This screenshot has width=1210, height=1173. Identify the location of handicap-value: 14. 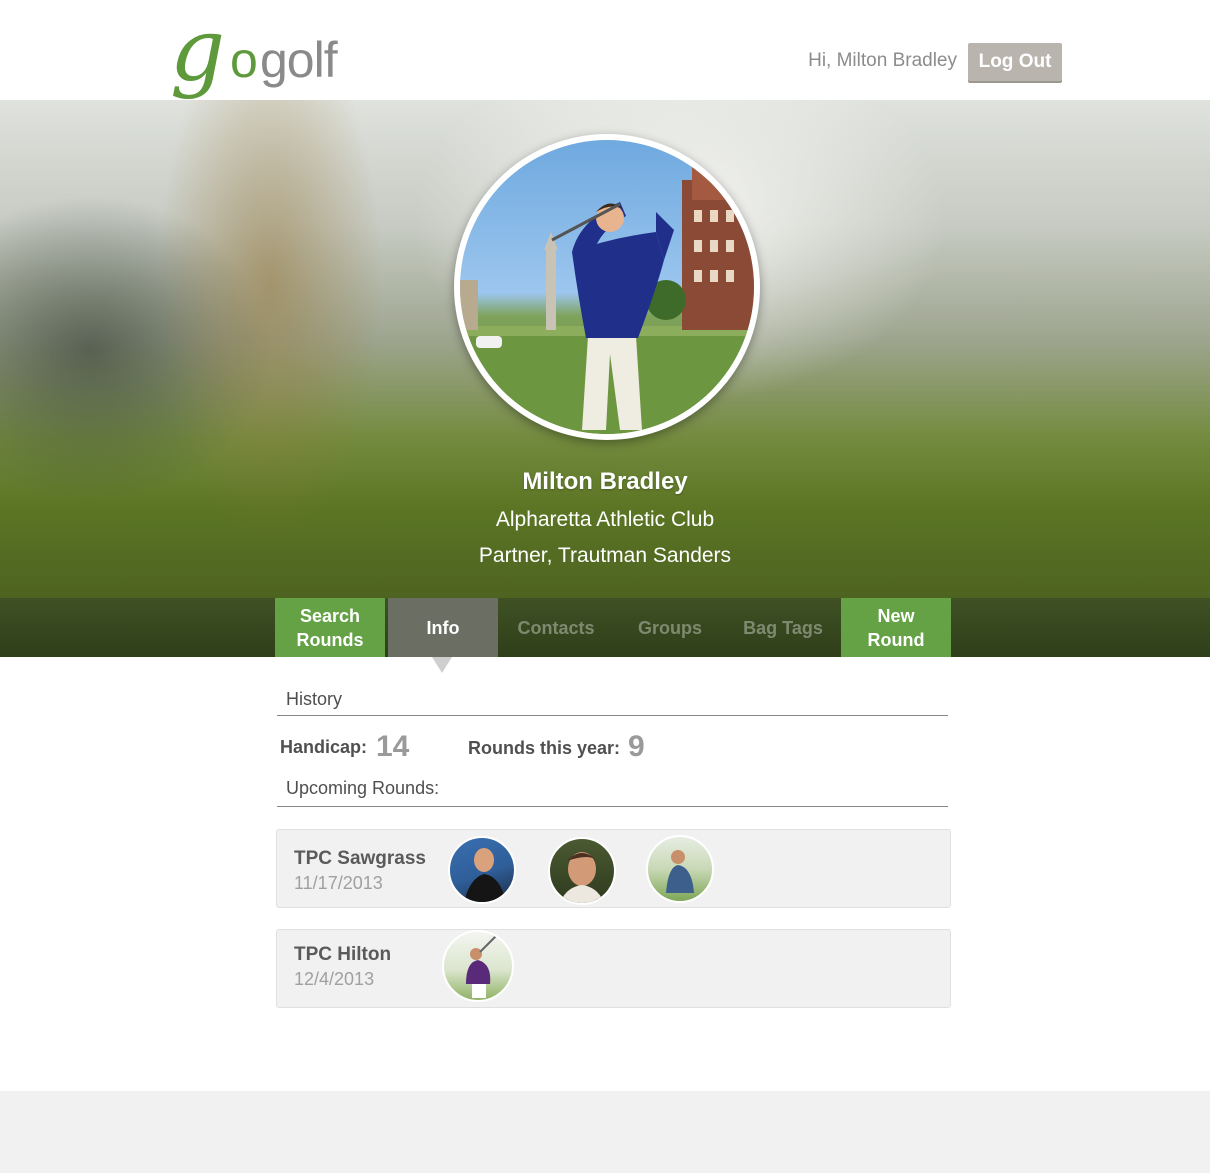
(393, 746).